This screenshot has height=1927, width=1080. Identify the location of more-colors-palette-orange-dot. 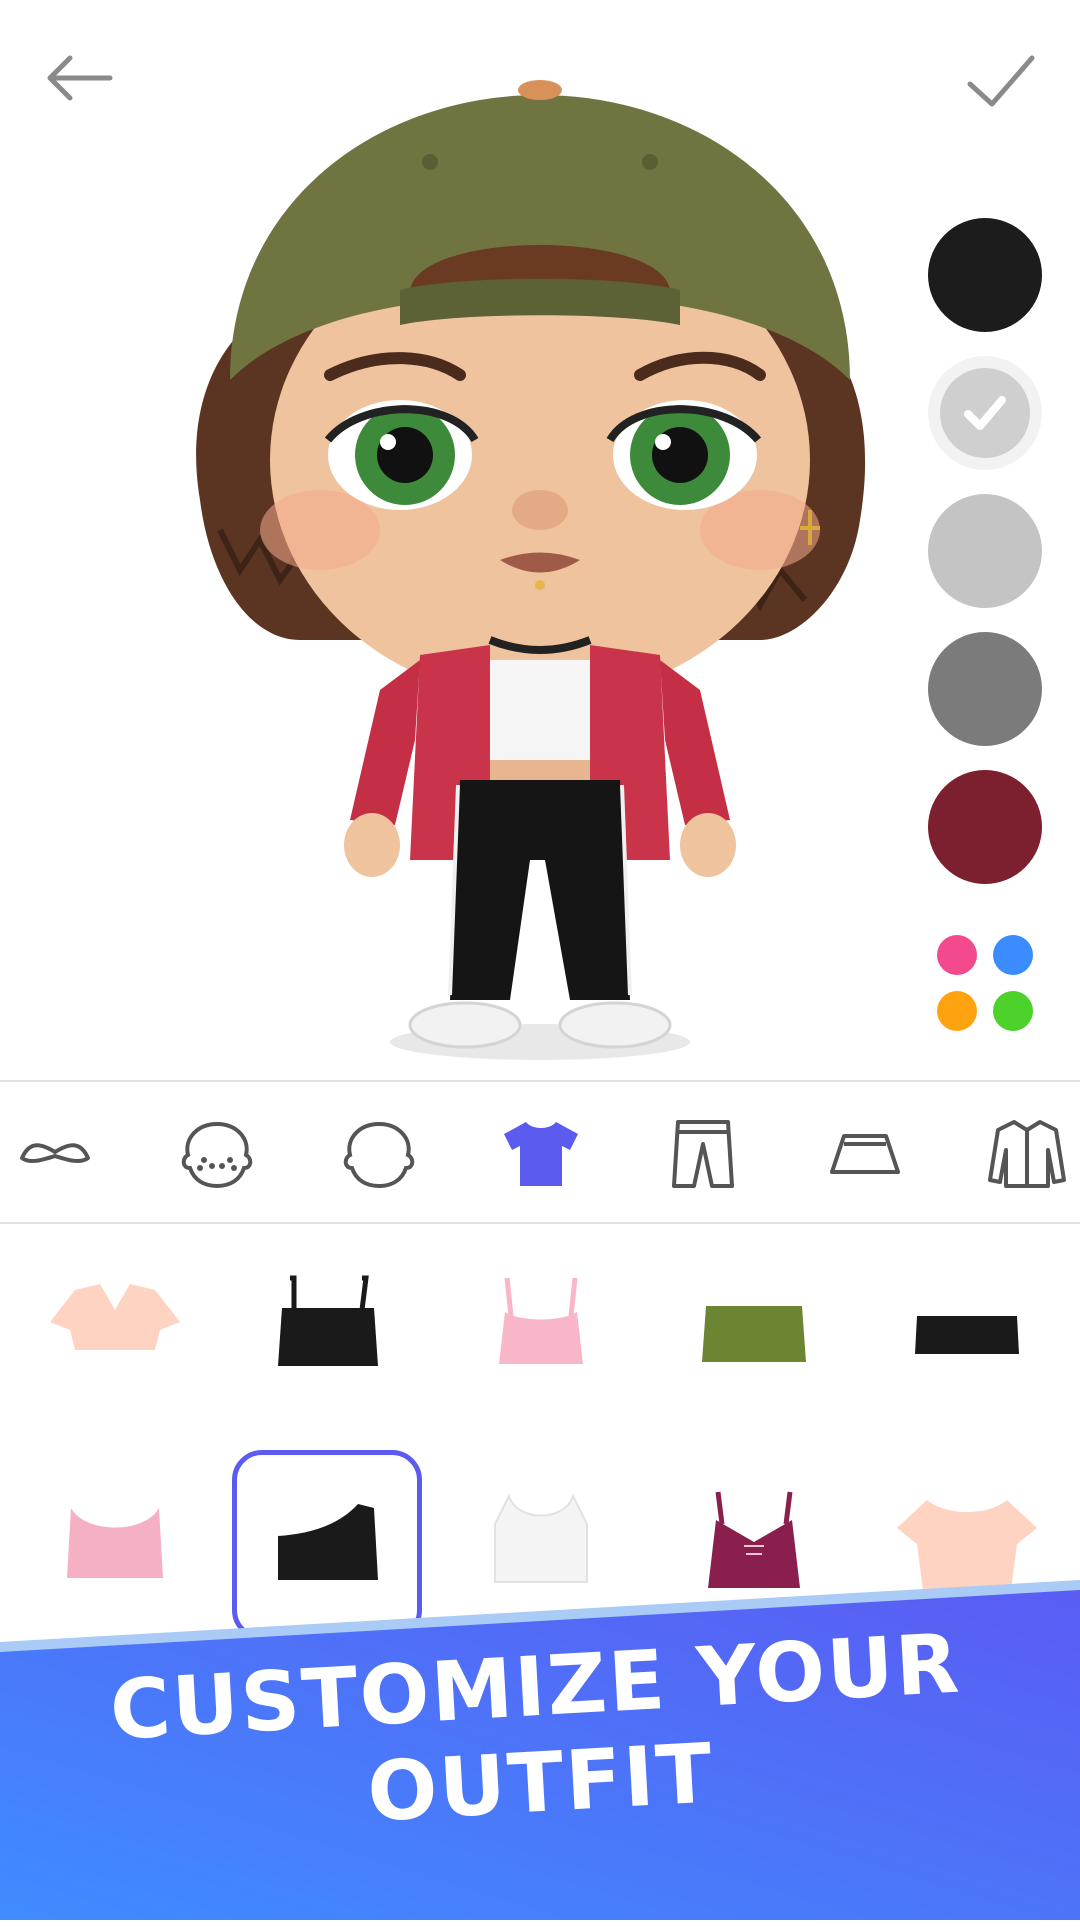
(957, 1011).